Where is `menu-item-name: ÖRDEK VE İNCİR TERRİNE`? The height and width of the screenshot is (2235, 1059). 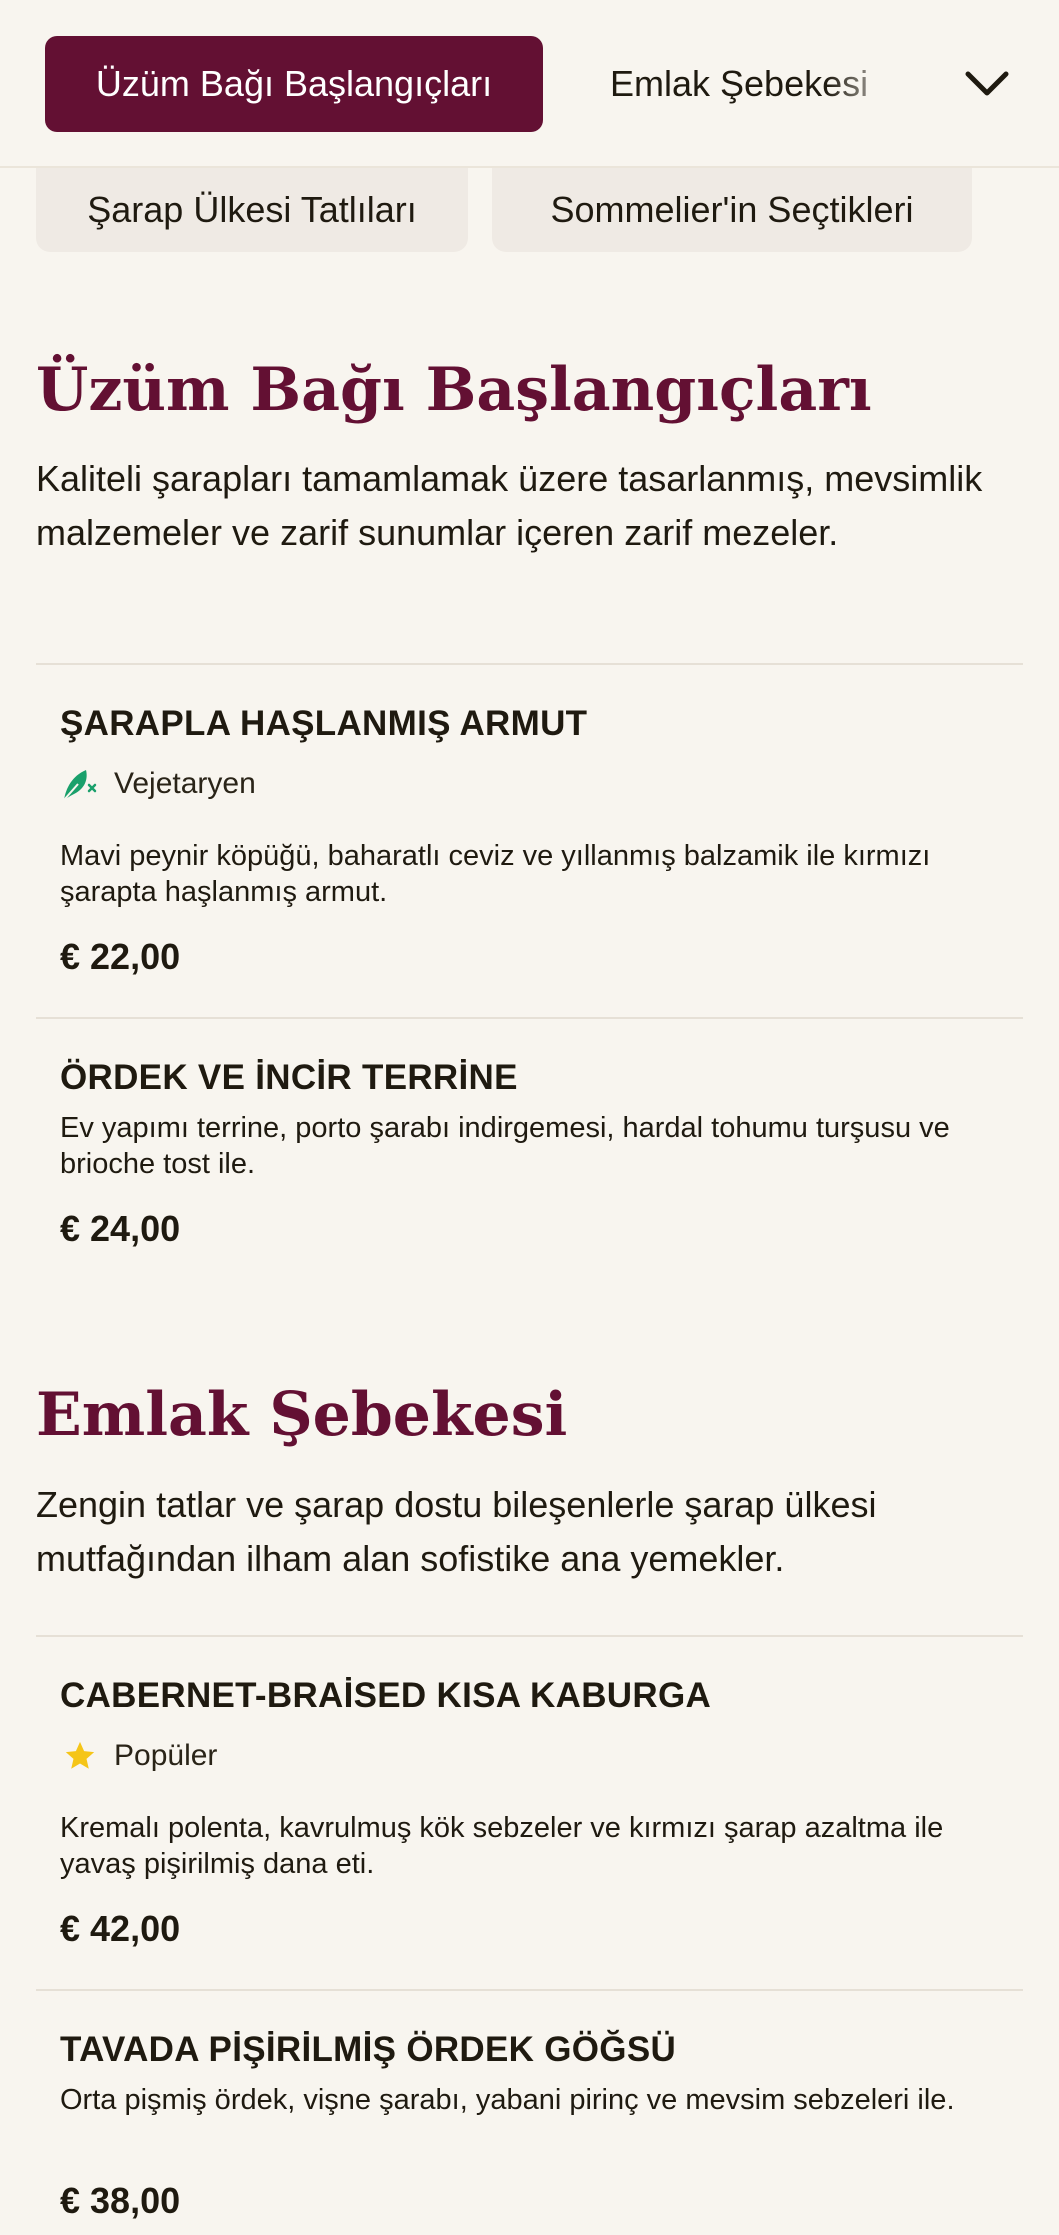 menu-item-name: ÖRDEK VE İNCİR TERRİNE is located at coordinates (289, 1077).